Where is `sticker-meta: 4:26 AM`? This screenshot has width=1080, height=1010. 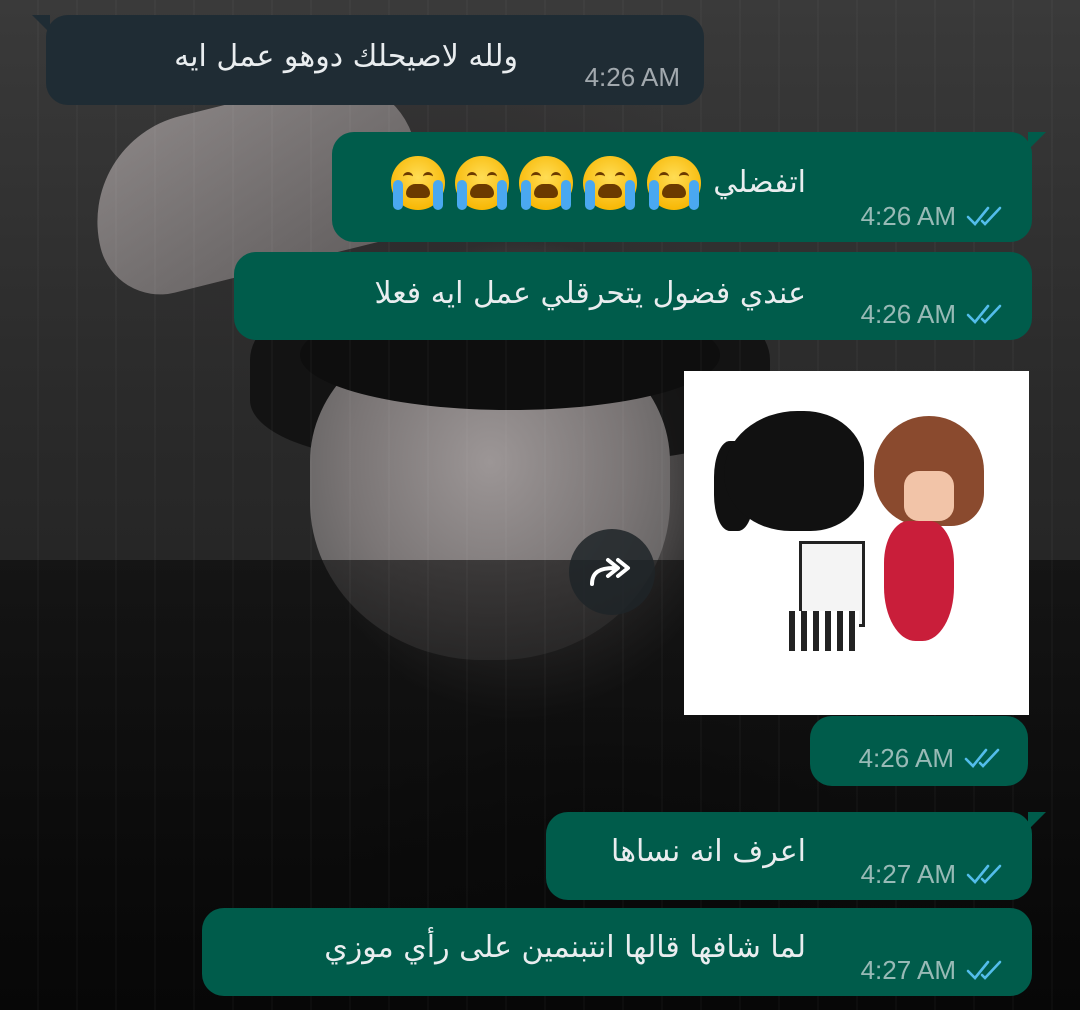
sticker-meta: 4:26 AM is located at coordinates (919, 751).